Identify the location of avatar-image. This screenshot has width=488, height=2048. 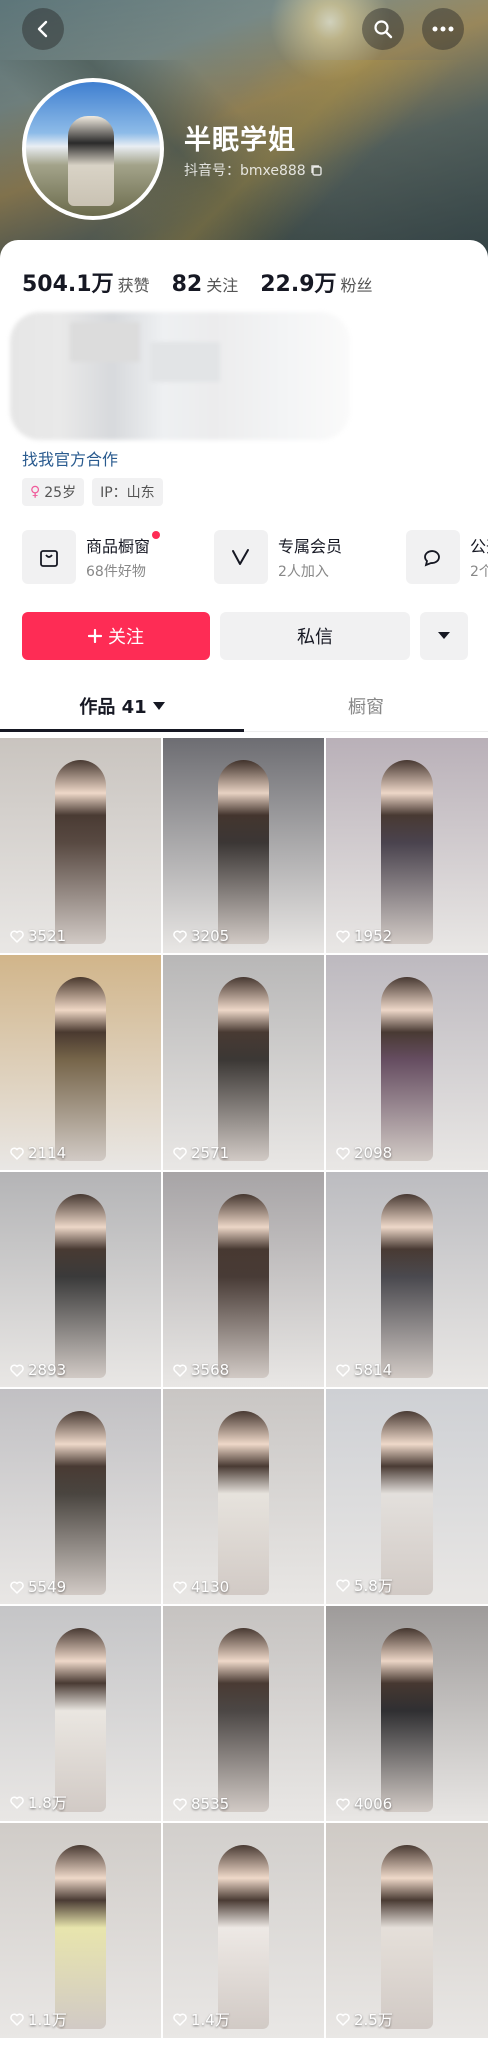
(93, 149).